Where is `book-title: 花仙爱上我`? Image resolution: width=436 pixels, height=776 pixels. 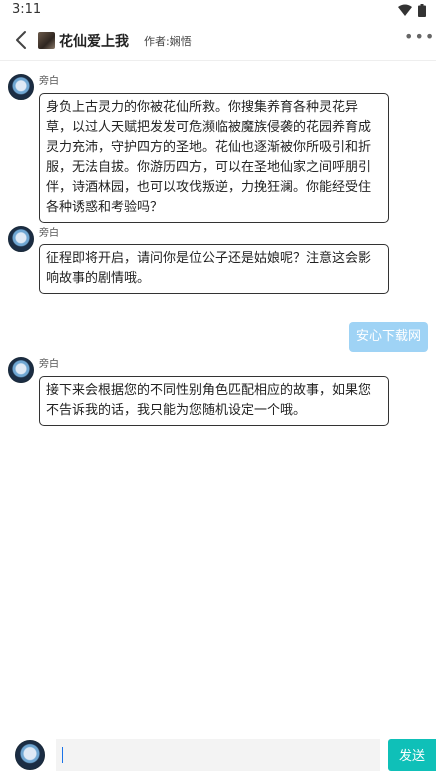
book-title: 花仙爱上我 is located at coordinates (94, 42).